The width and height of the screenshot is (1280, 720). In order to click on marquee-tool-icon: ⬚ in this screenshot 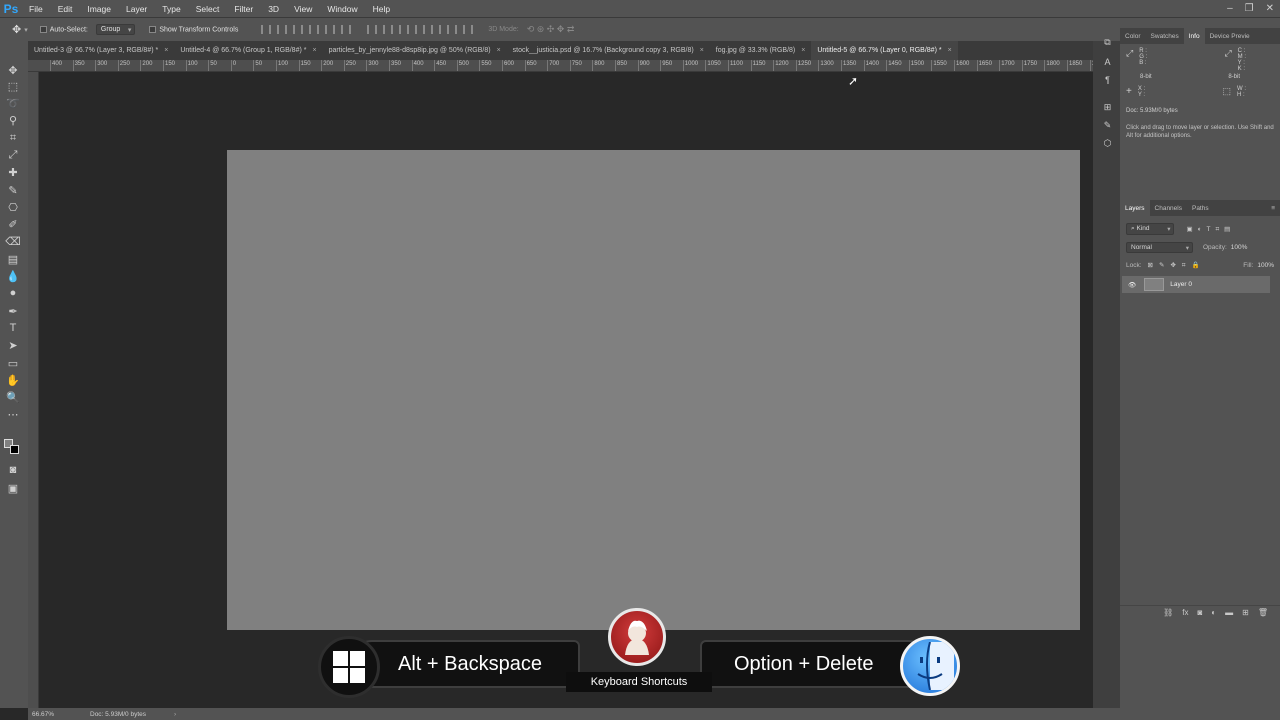, I will do `click(13, 86)`.